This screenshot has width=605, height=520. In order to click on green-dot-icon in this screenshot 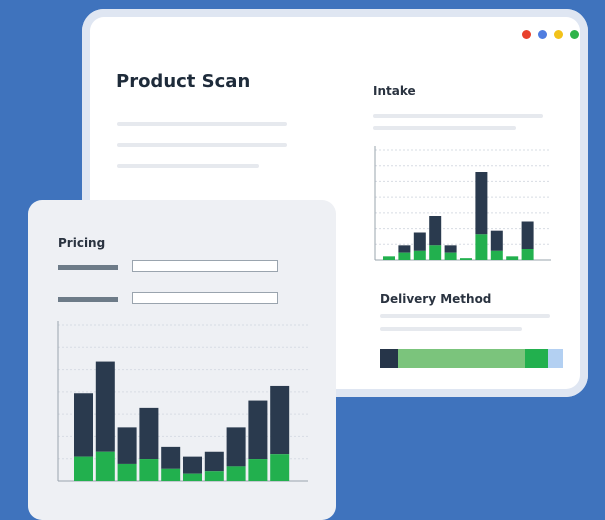, I will do `click(574, 34)`.